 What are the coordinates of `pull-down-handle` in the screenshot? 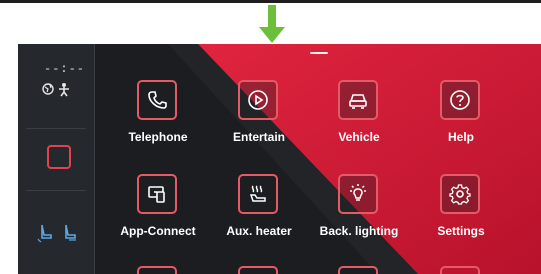 It's located at (319, 53).